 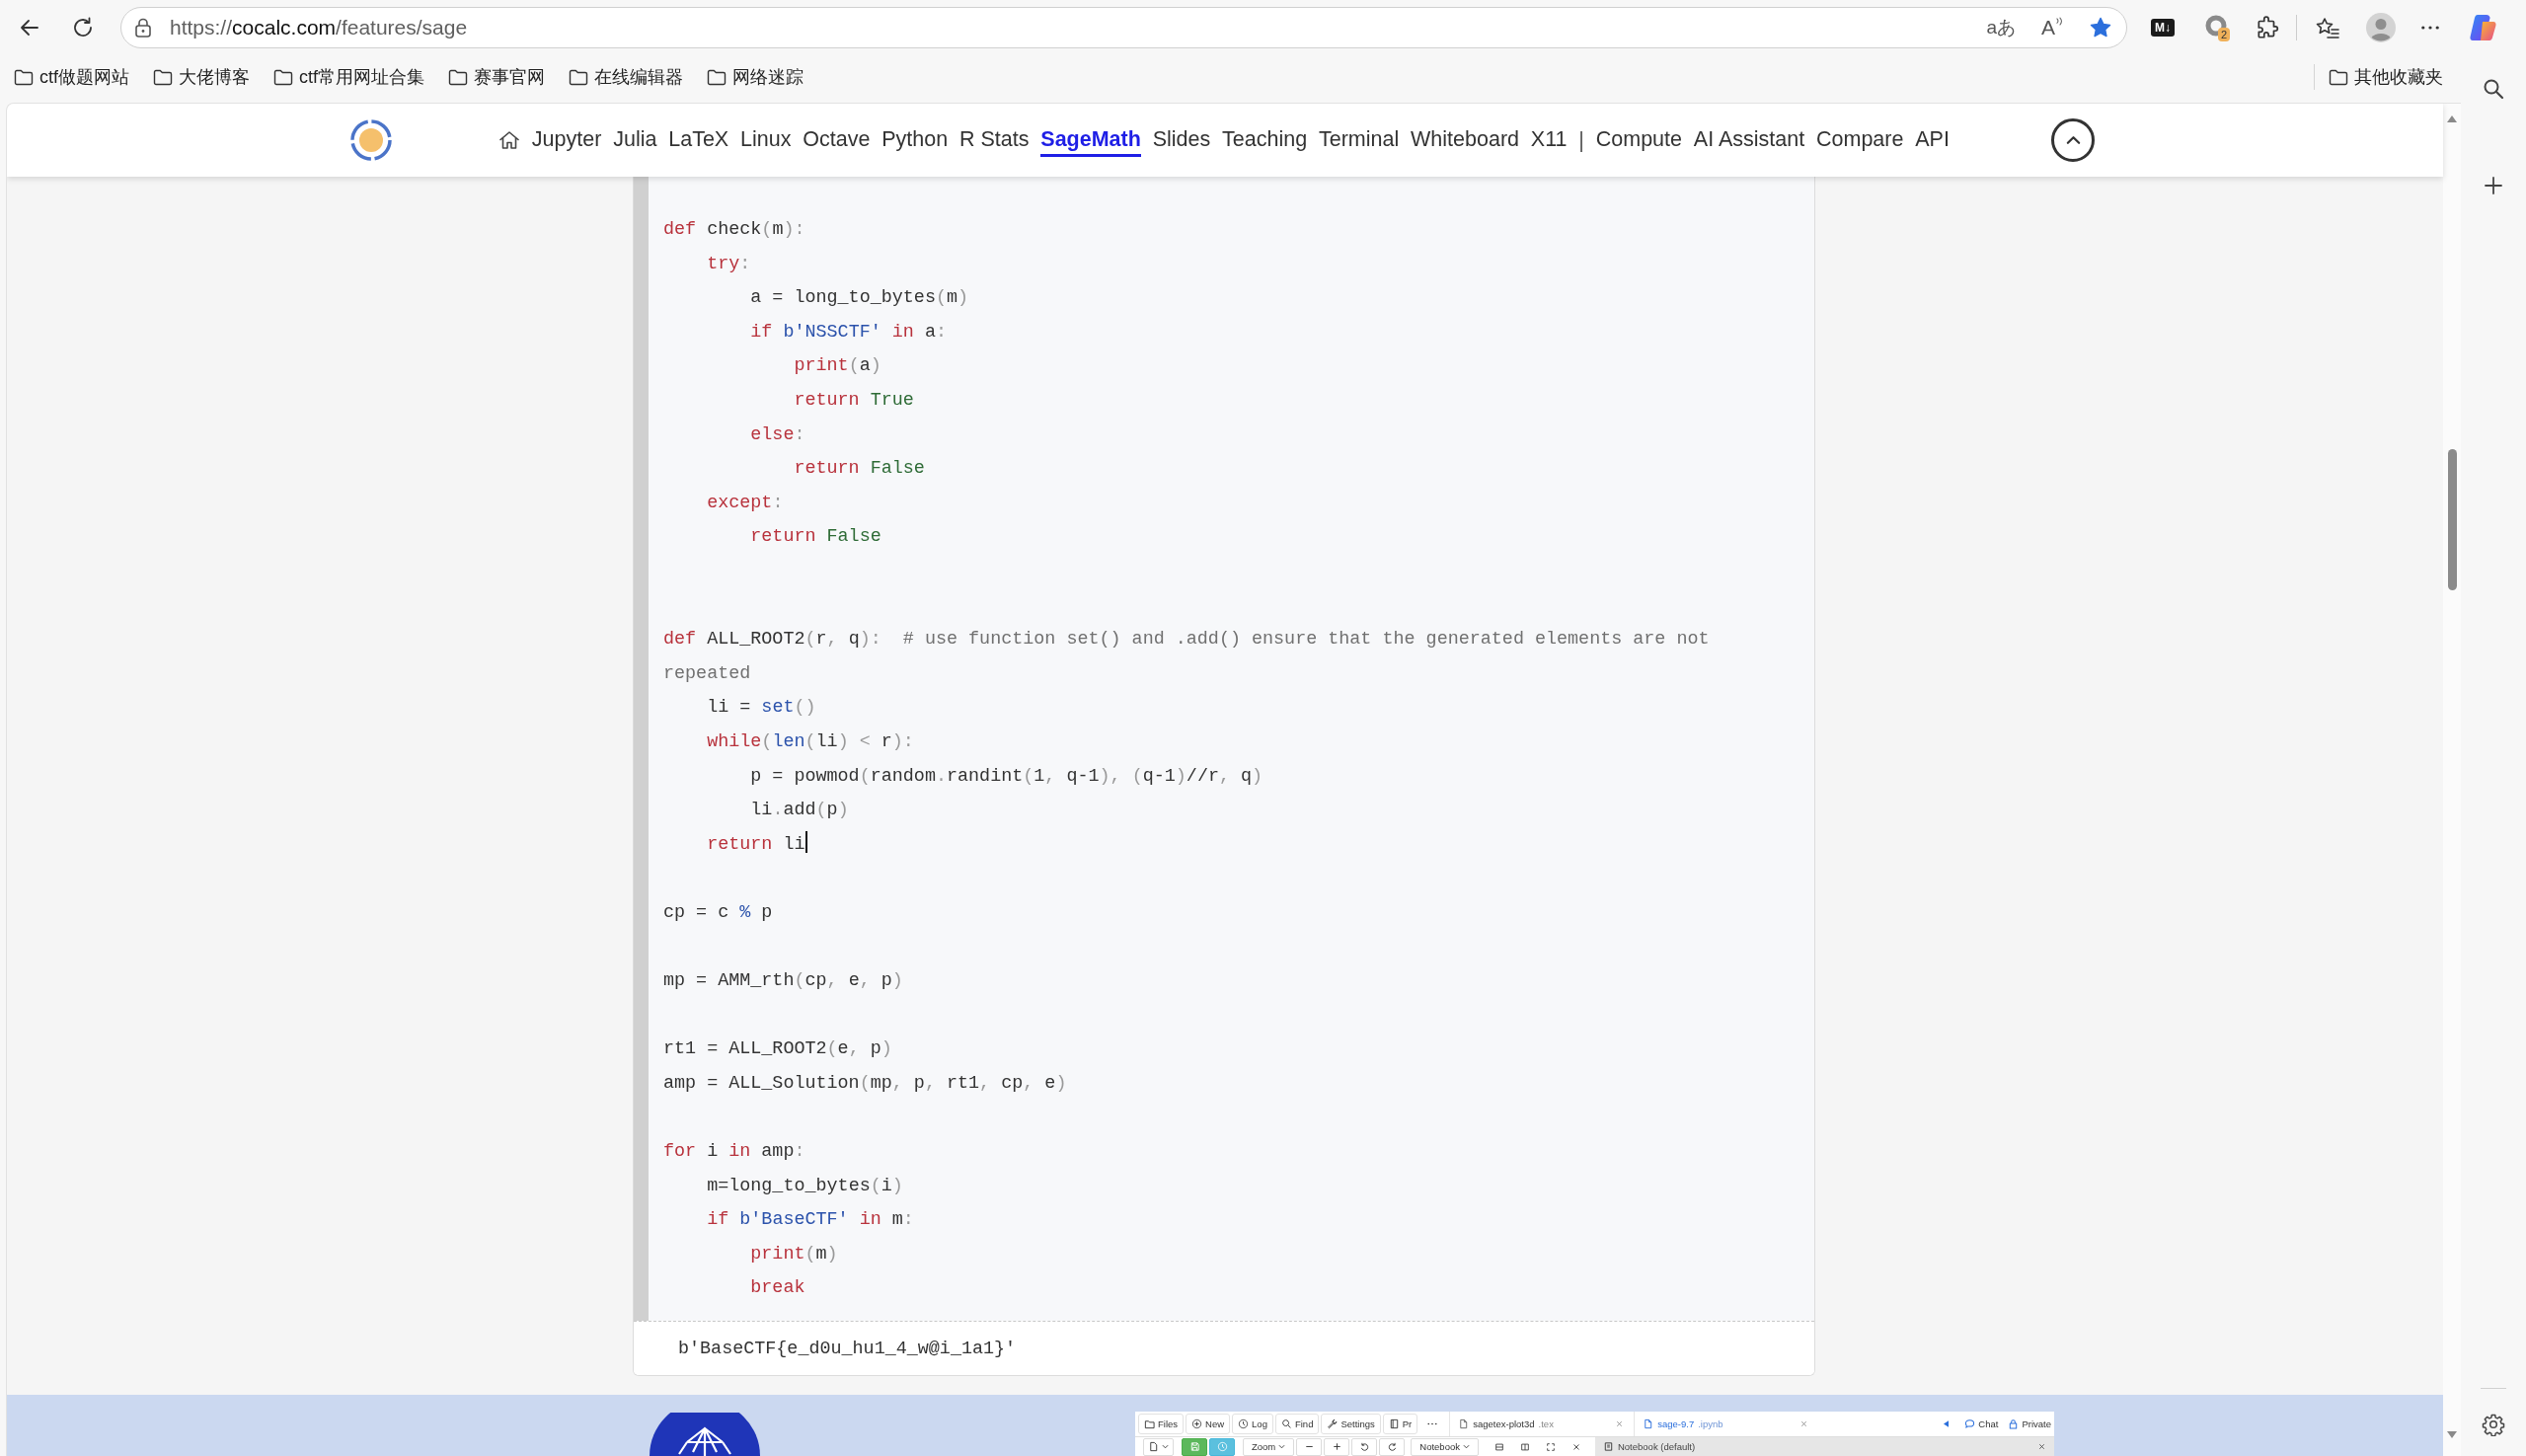 I want to click on bookmark-folder: 大佬博客, so click(x=201, y=77).